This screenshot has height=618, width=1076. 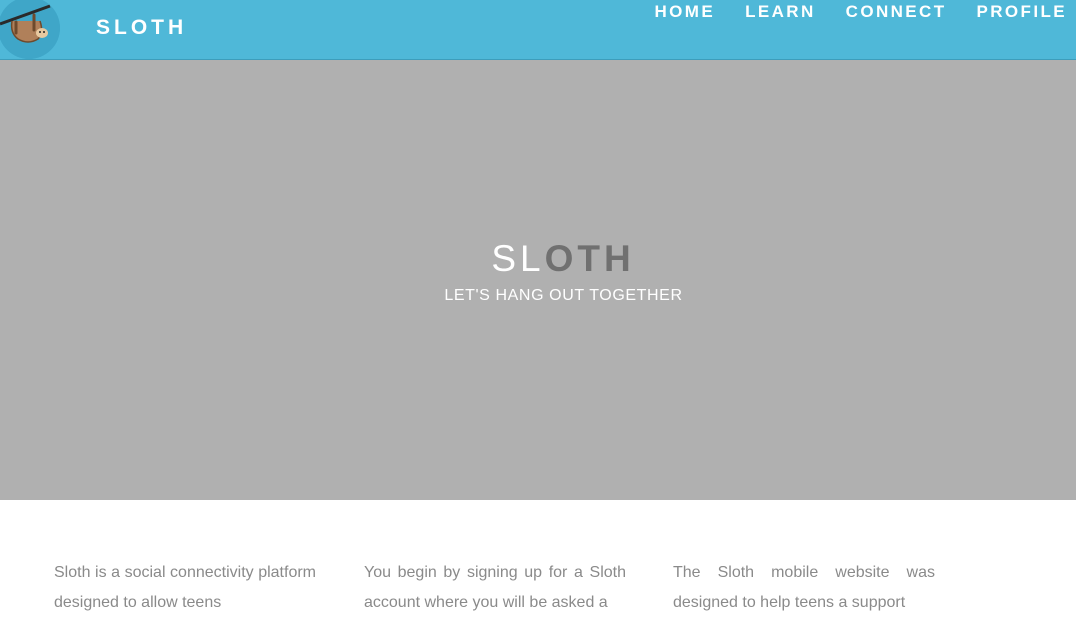 What do you see at coordinates (589, 258) in the screenshot?
I see `hero-title-part2: OTH` at bounding box center [589, 258].